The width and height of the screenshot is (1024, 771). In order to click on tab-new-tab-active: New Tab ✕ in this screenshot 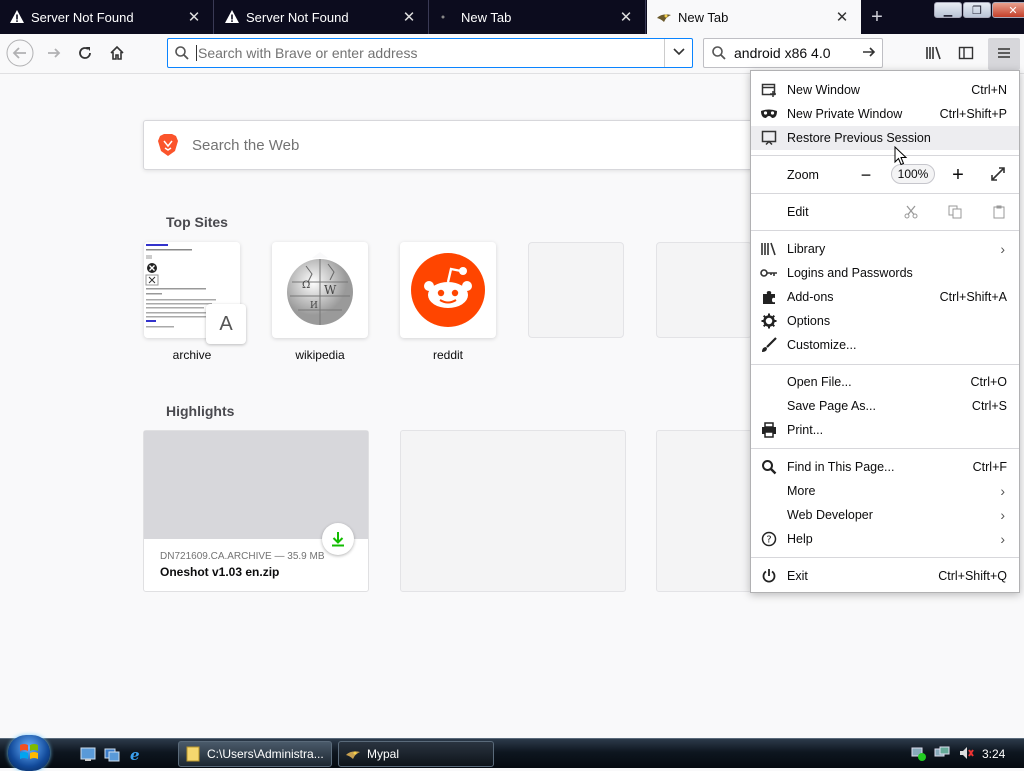, I will do `click(754, 17)`.